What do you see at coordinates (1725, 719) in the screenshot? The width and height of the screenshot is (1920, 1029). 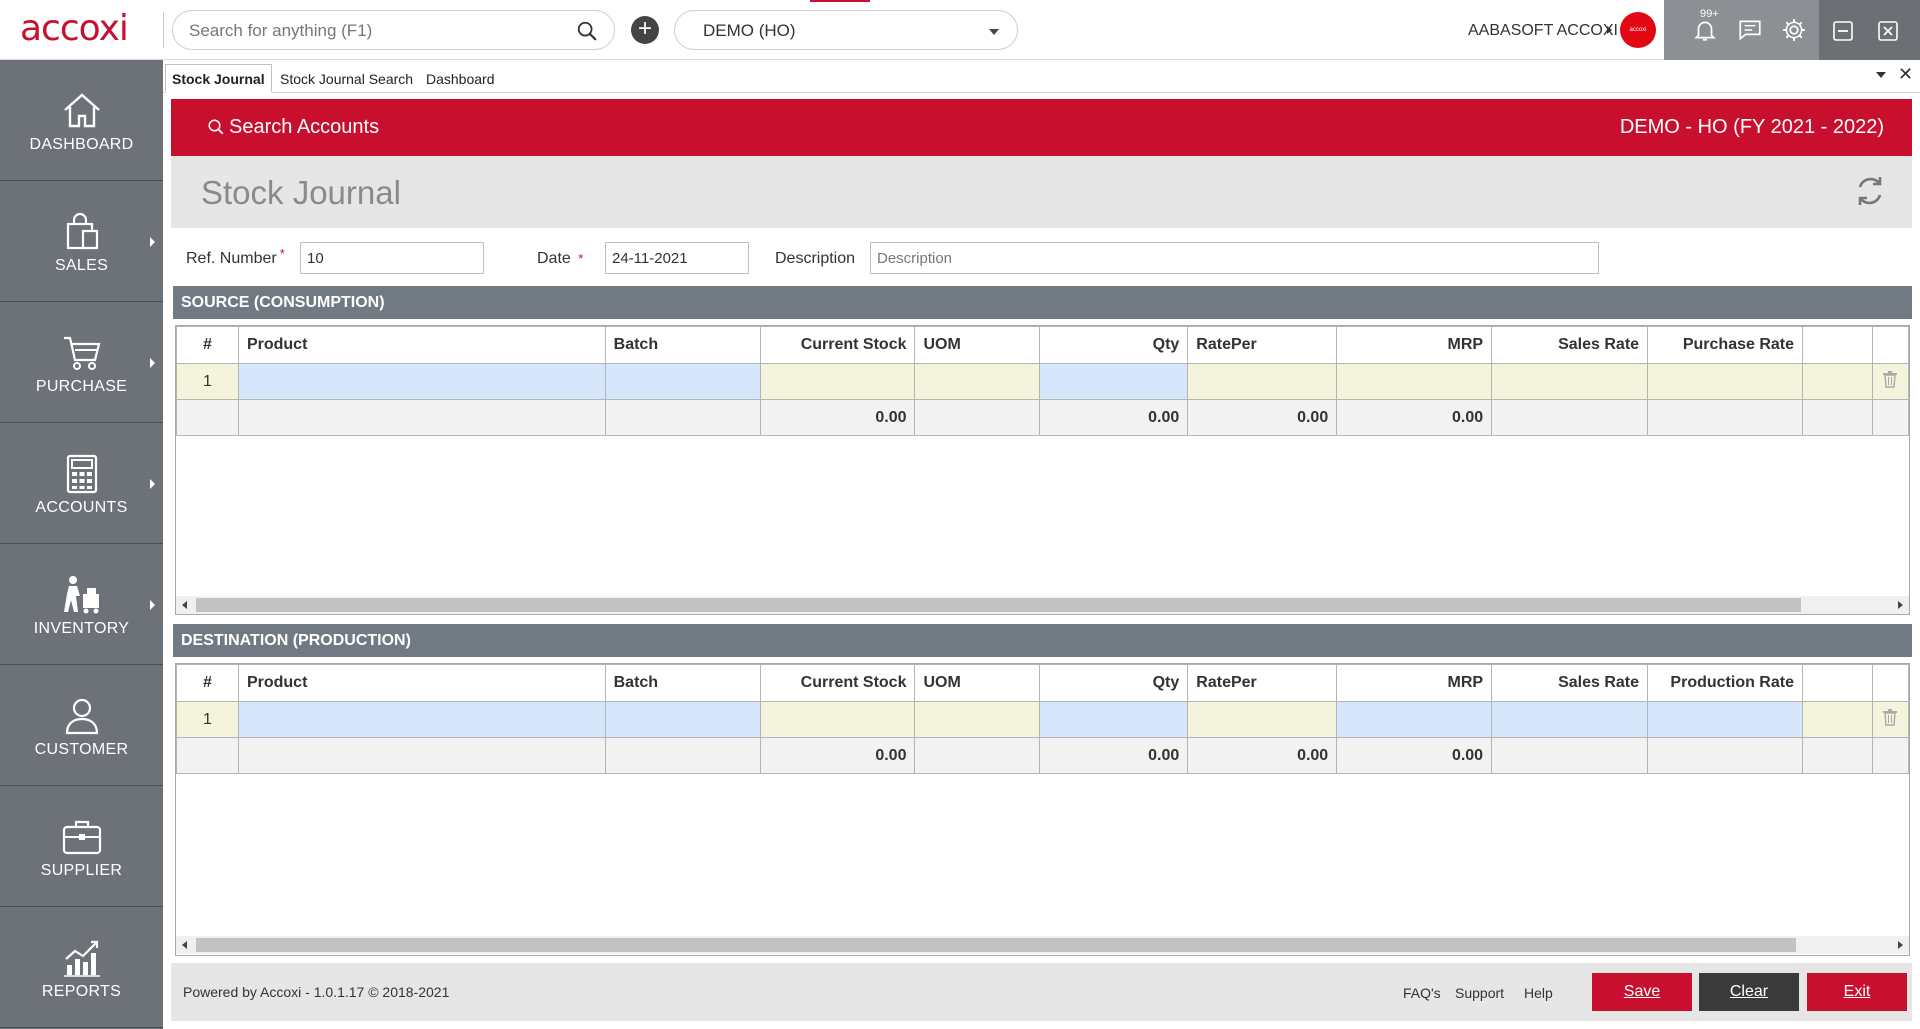 I see `production-rate-cell` at bounding box center [1725, 719].